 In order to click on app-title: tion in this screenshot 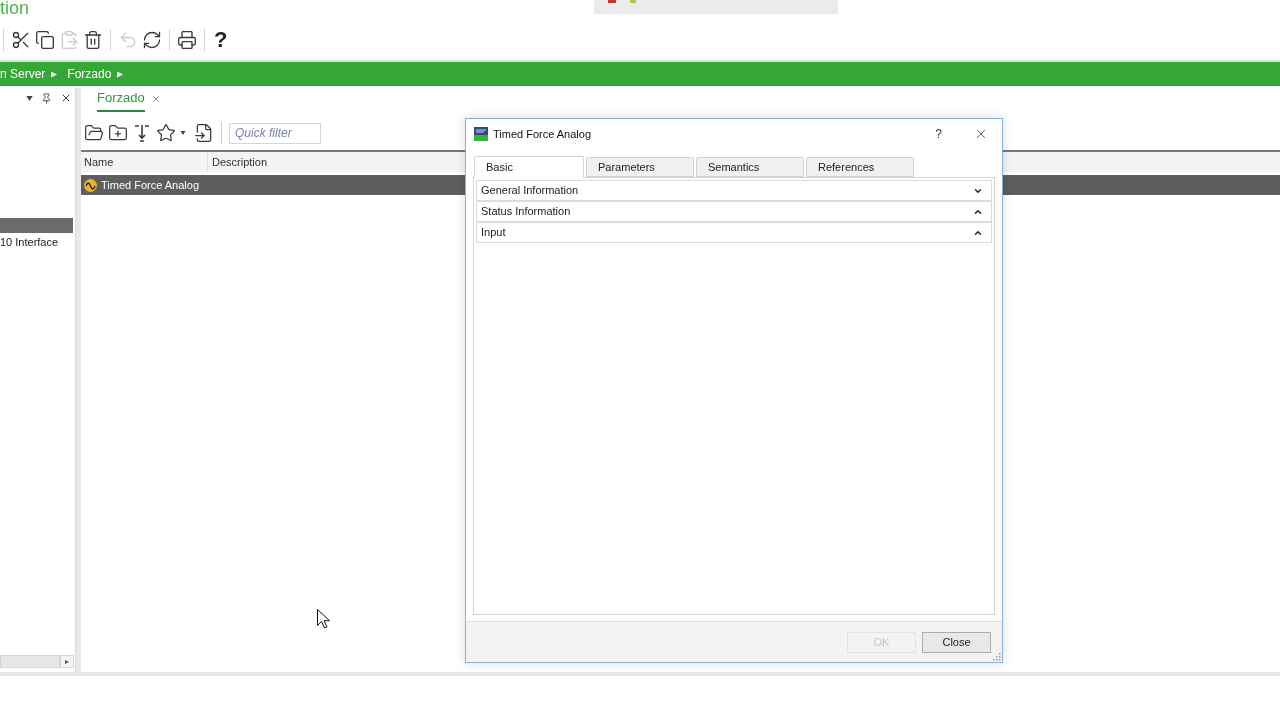, I will do `click(15, 8)`.